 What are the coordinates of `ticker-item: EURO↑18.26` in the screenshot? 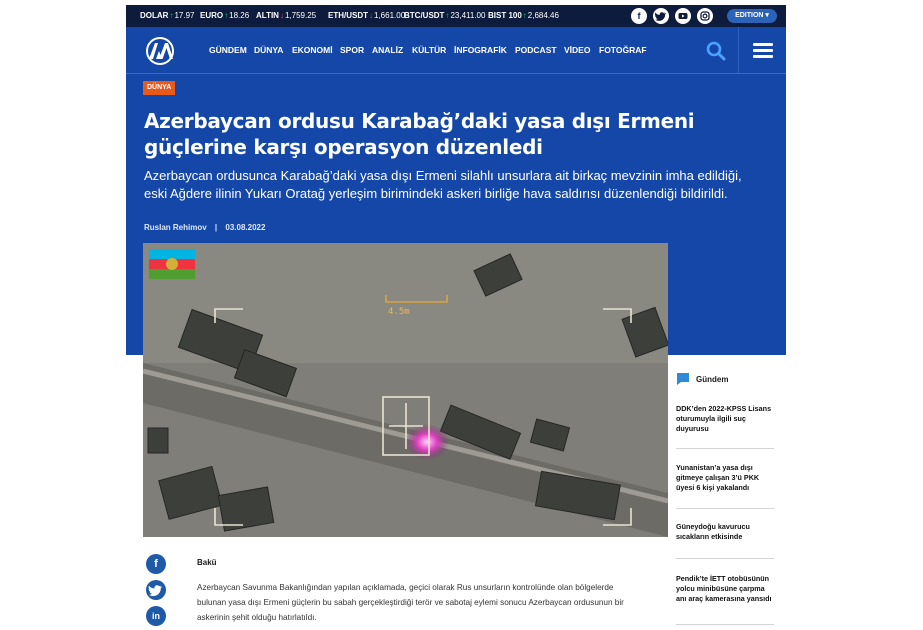 It's located at (224, 15).